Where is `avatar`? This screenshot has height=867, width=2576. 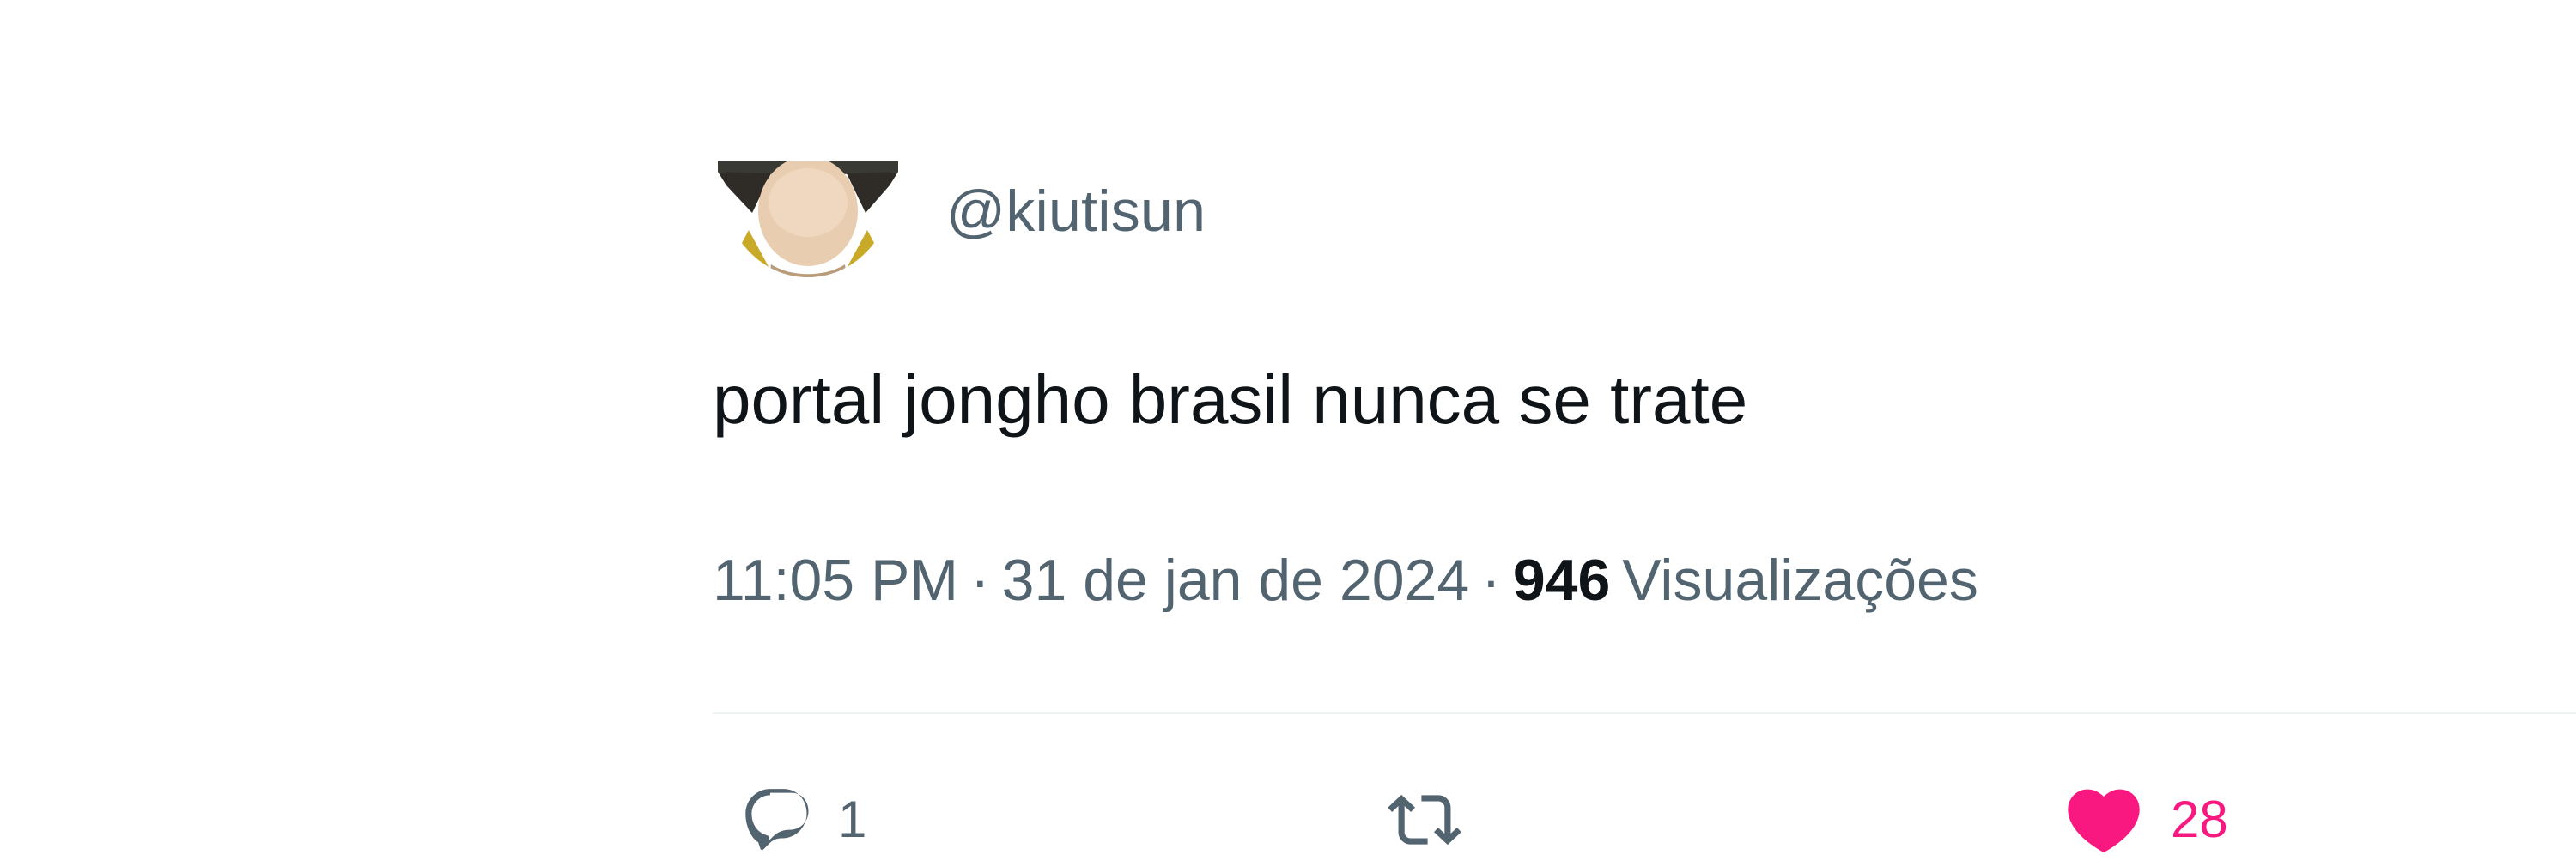
avatar is located at coordinates (808, 219).